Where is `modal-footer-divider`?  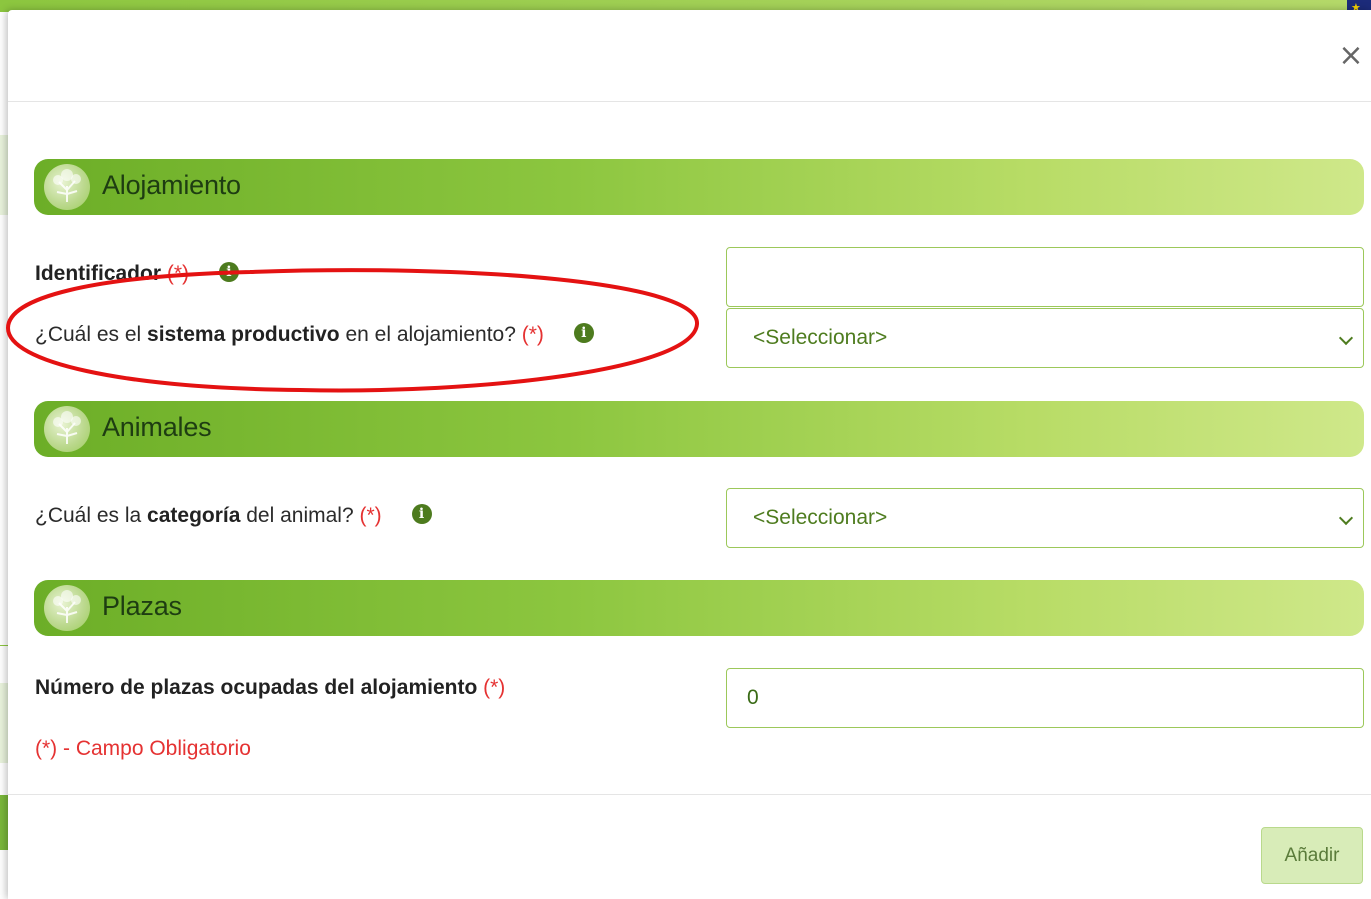
modal-footer-divider is located at coordinates (689, 794).